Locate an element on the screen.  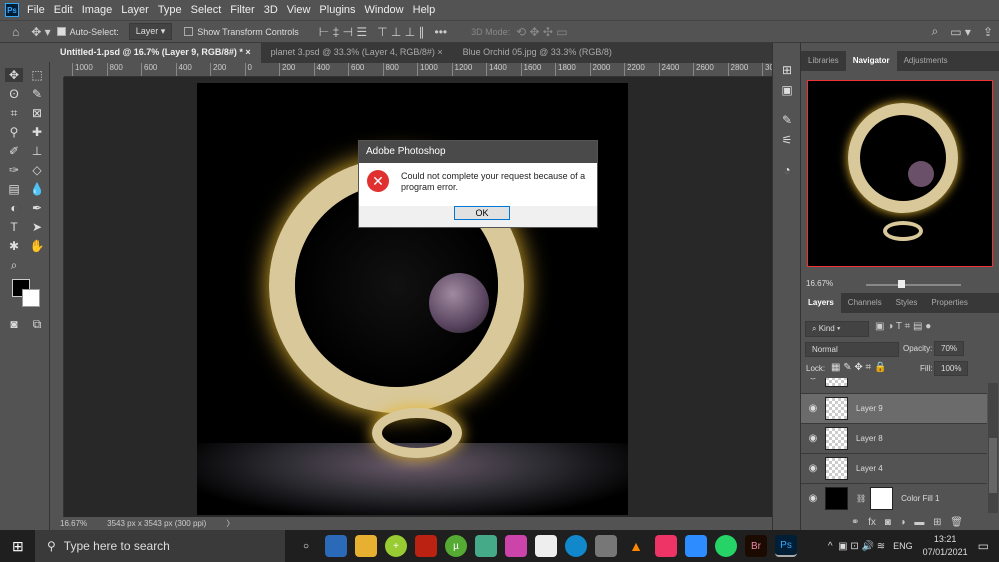
fill-field: 100% is located at coordinates (951, 368).